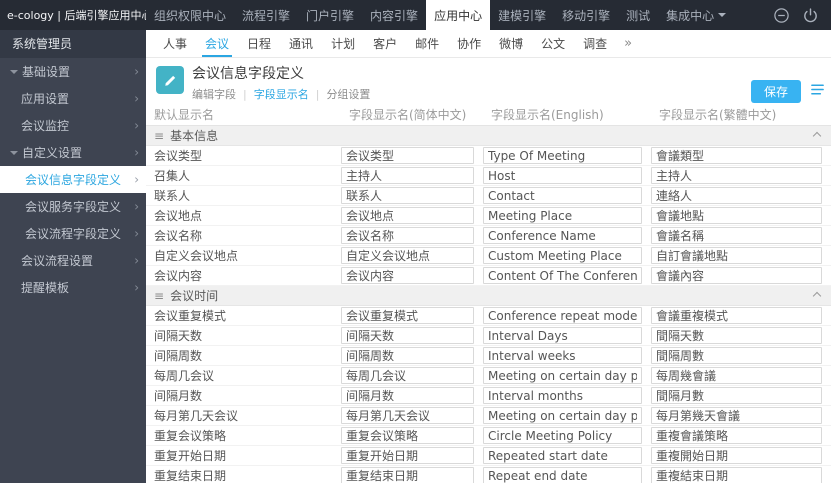 The image size is (831, 483). Describe the element at coordinates (458, 15) in the screenshot. I see `topnav-item: 应用中心` at that location.